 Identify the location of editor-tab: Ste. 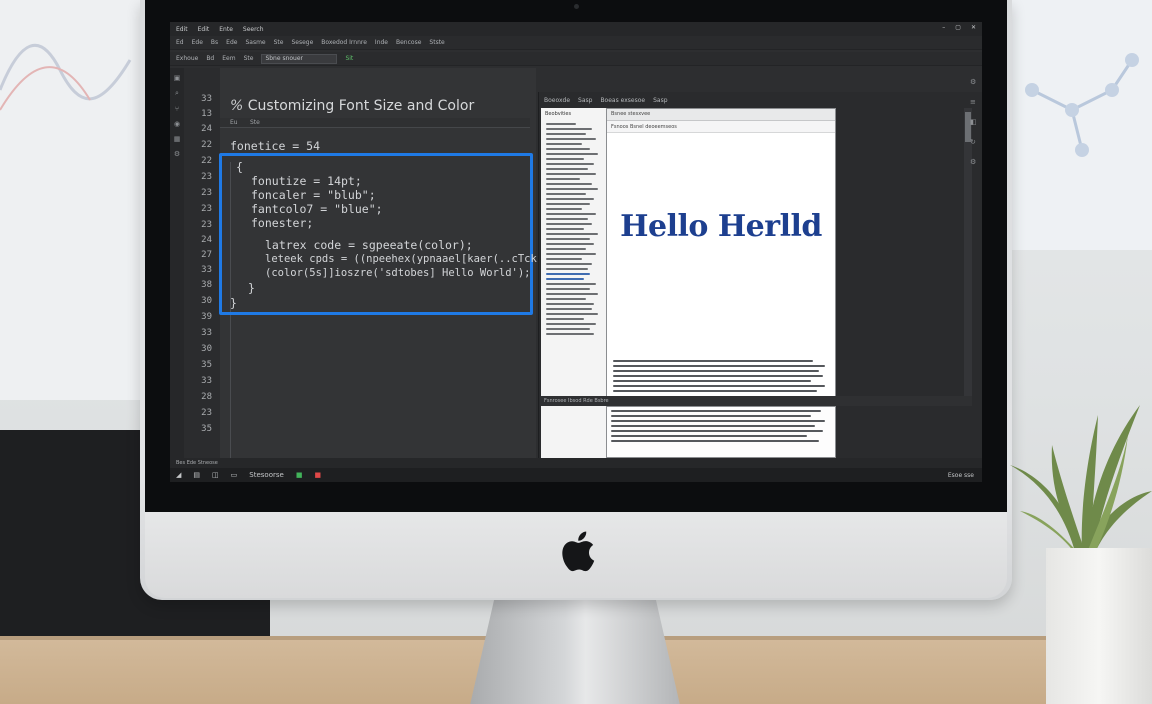
(255, 122).